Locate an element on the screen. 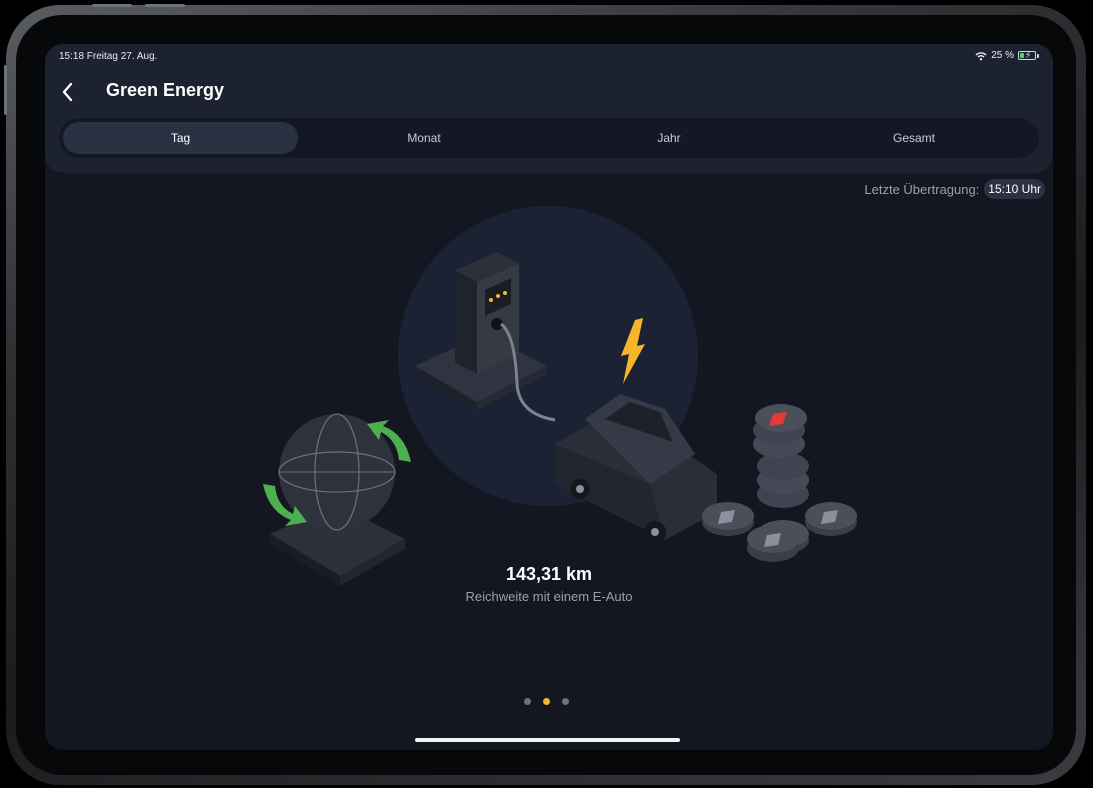  tab-tag: Tag is located at coordinates (180, 138).